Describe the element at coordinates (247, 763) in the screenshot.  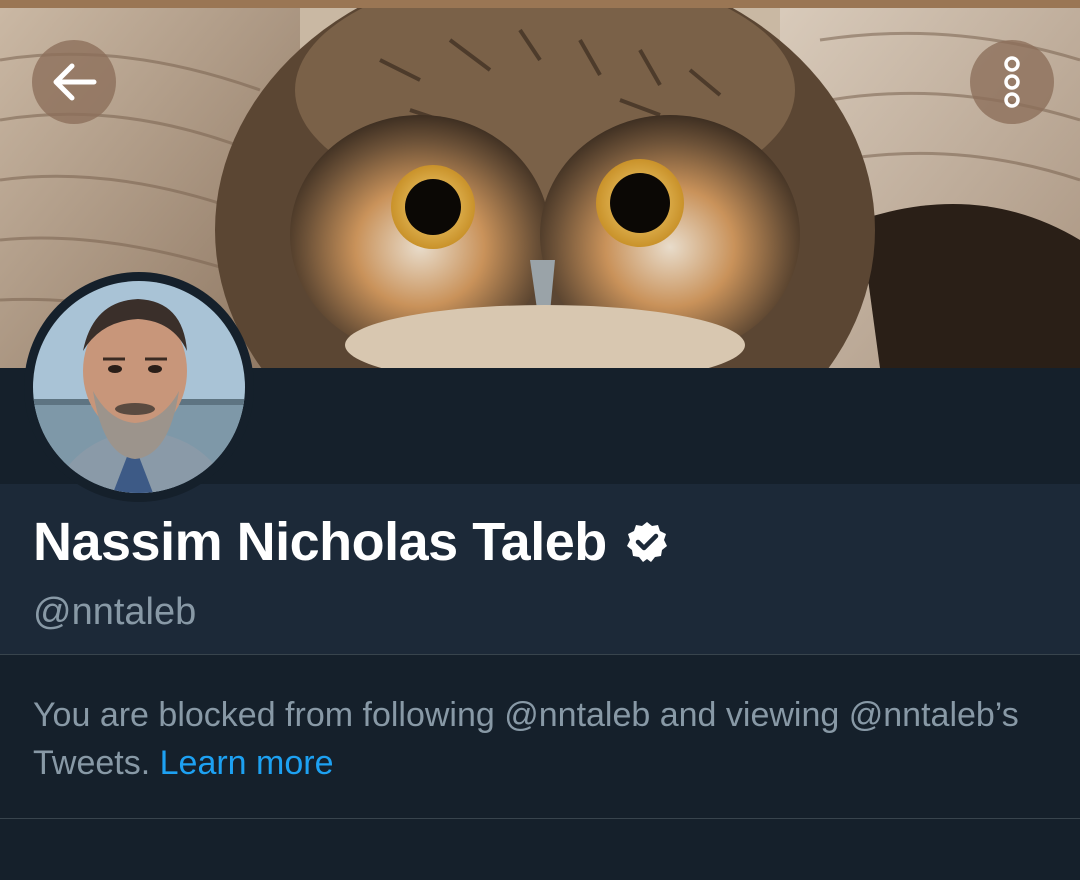
I see `learn-more-link: Learn more` at that location.